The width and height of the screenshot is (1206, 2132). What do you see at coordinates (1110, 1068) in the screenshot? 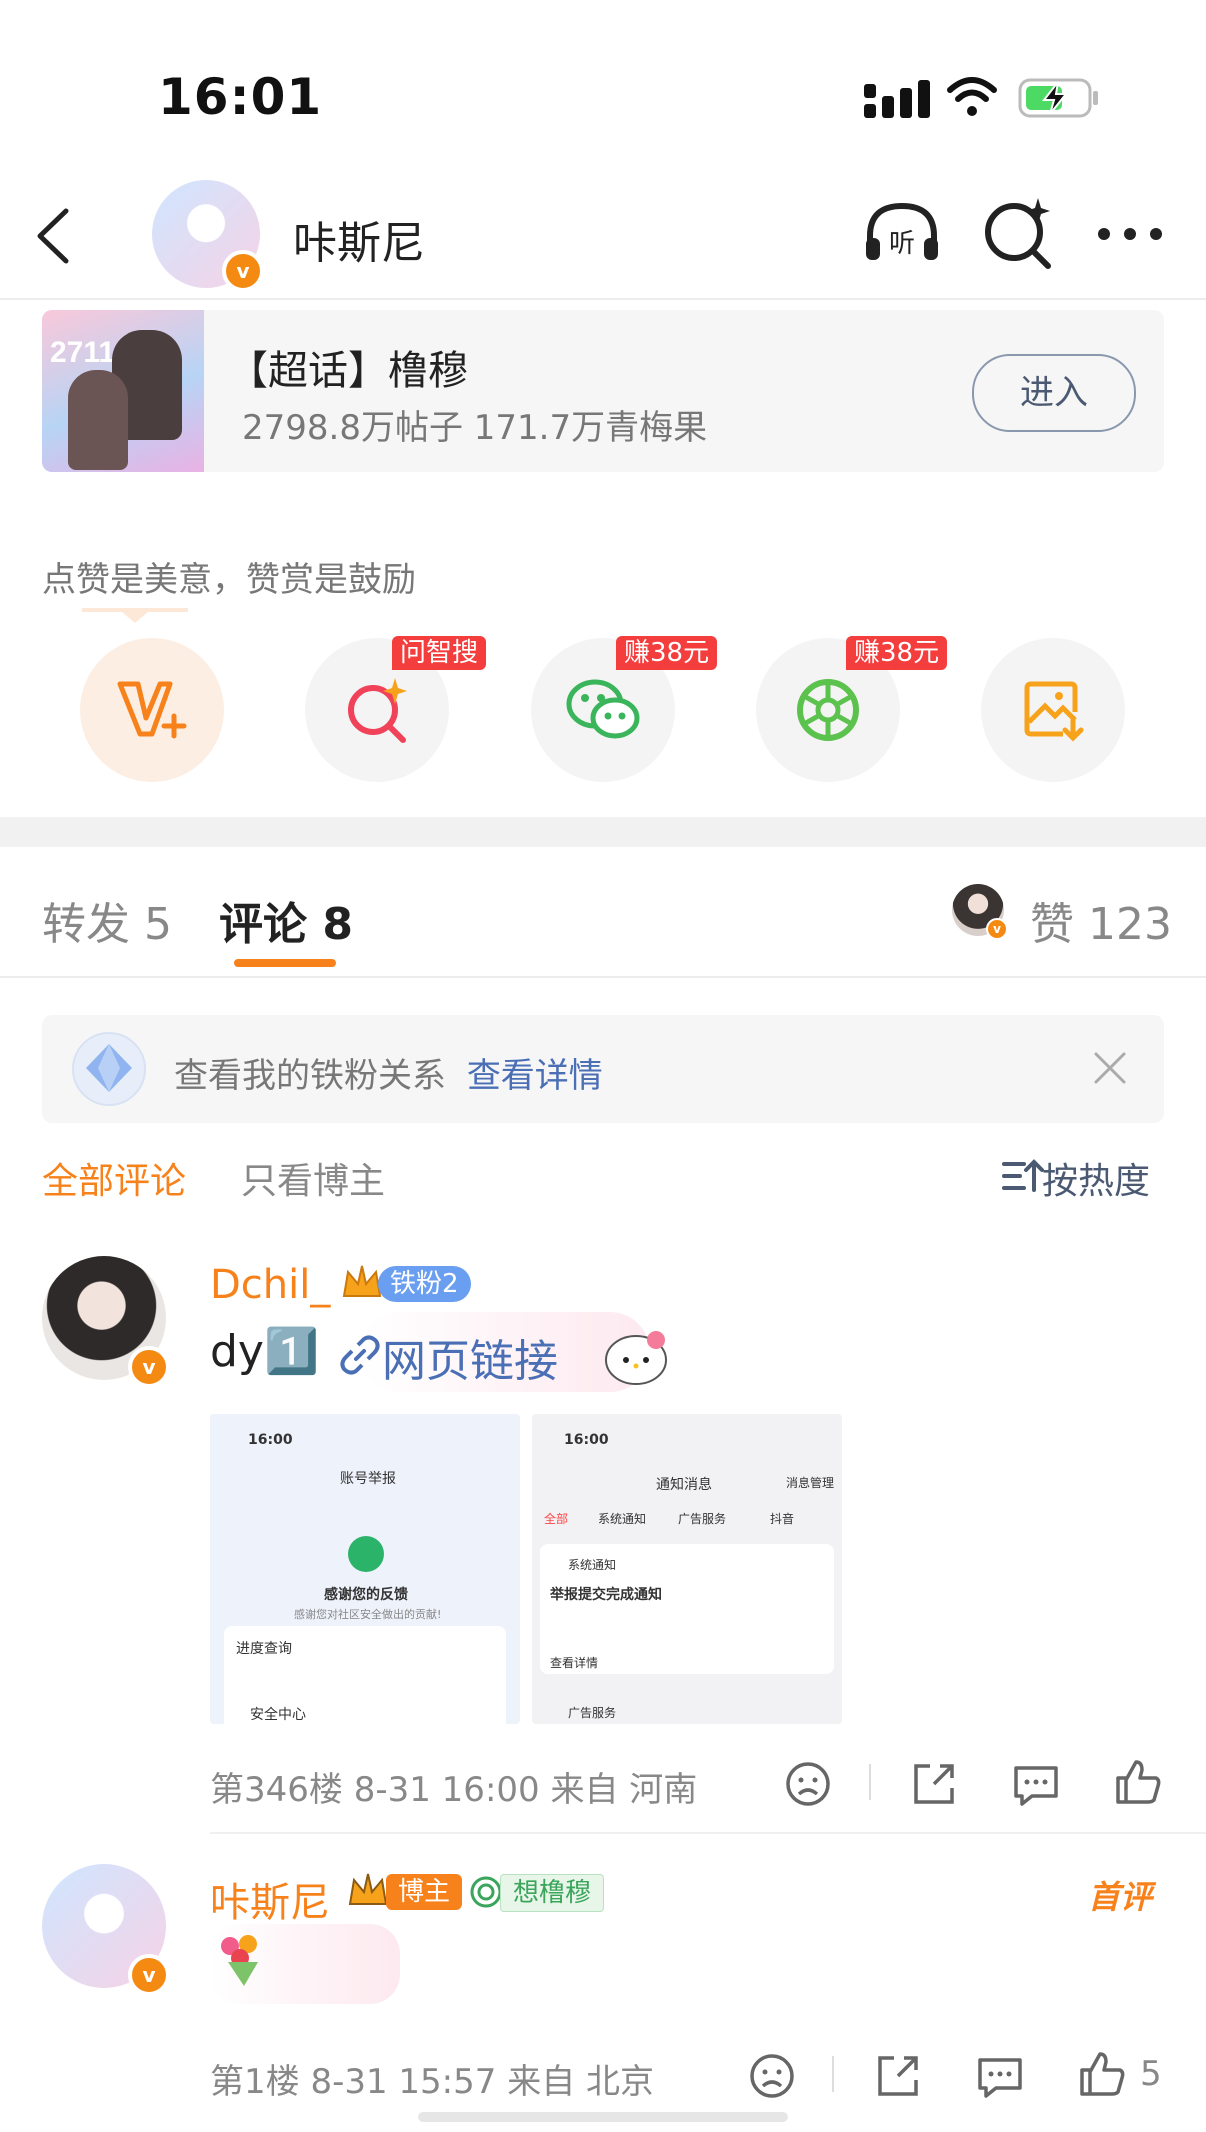
I see `close-icon` at bounding box center [1110, 1068].